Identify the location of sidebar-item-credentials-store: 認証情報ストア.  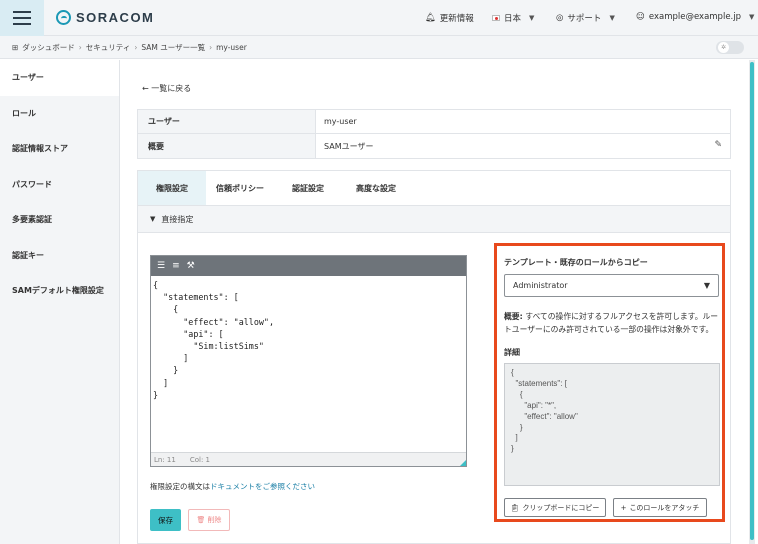
(59, 149).